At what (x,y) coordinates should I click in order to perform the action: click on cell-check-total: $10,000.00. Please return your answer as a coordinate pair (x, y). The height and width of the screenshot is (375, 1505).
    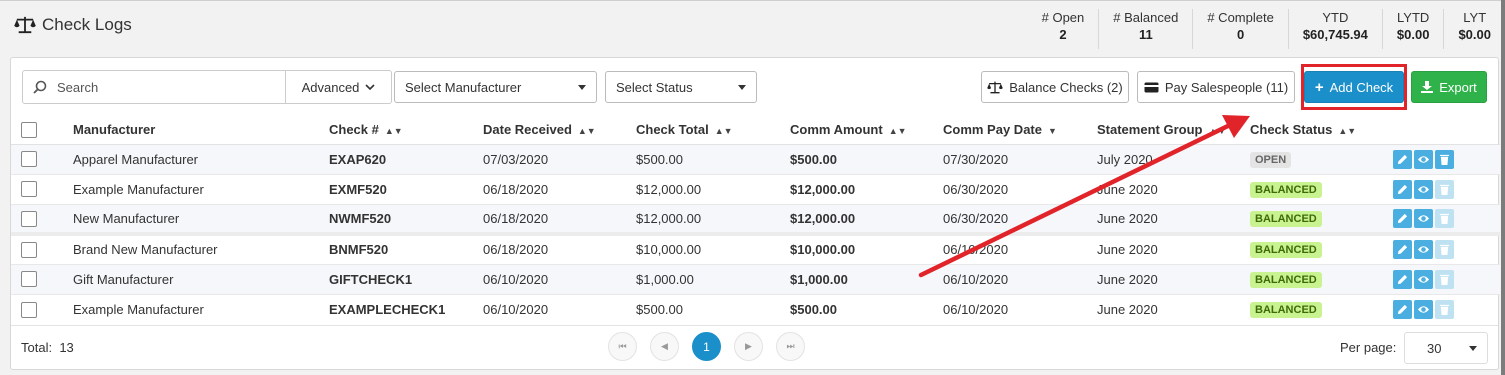
    Looking at the image, I should click on (703, 248).